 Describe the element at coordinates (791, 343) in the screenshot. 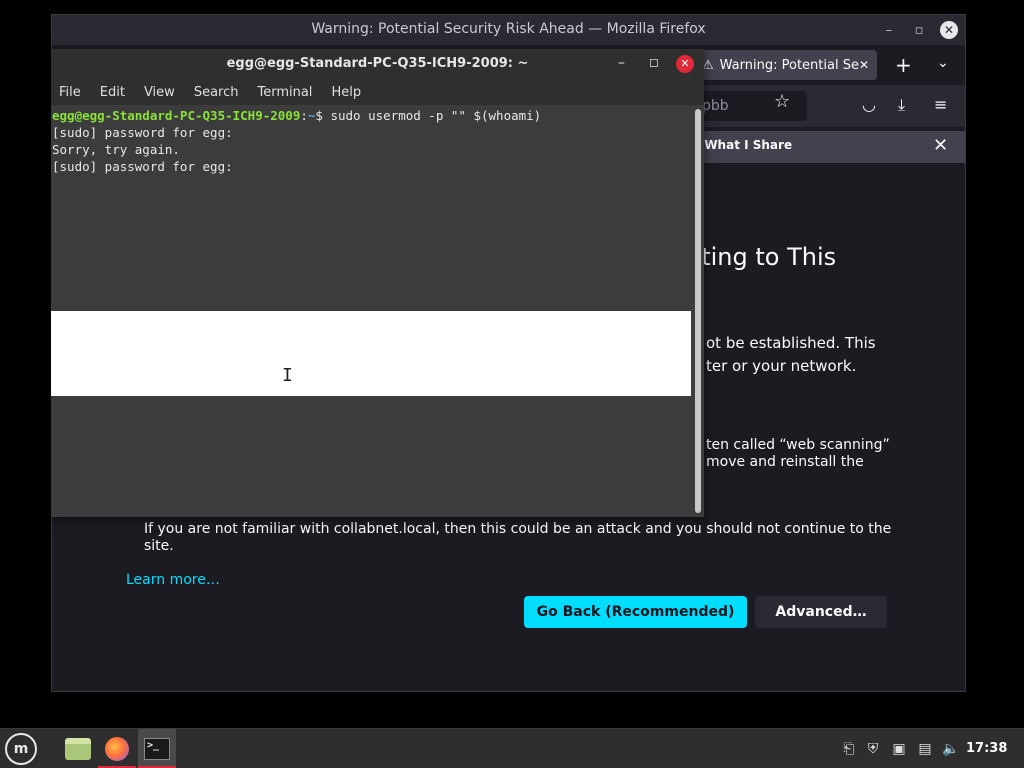

I see `error-para-1a: ot be established. This` at that location.